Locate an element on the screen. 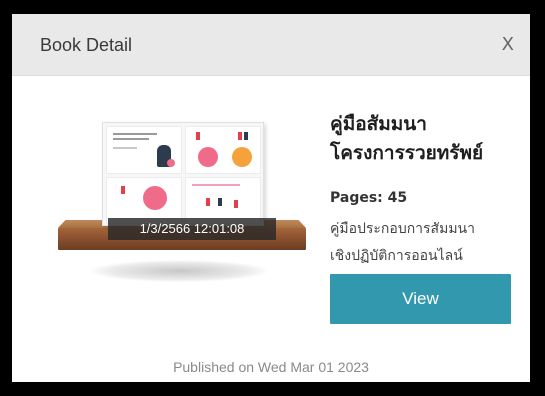 The height and width of the screenshot is (396, 545). modal-title: Book Detail is located at coordinates (86, 45).